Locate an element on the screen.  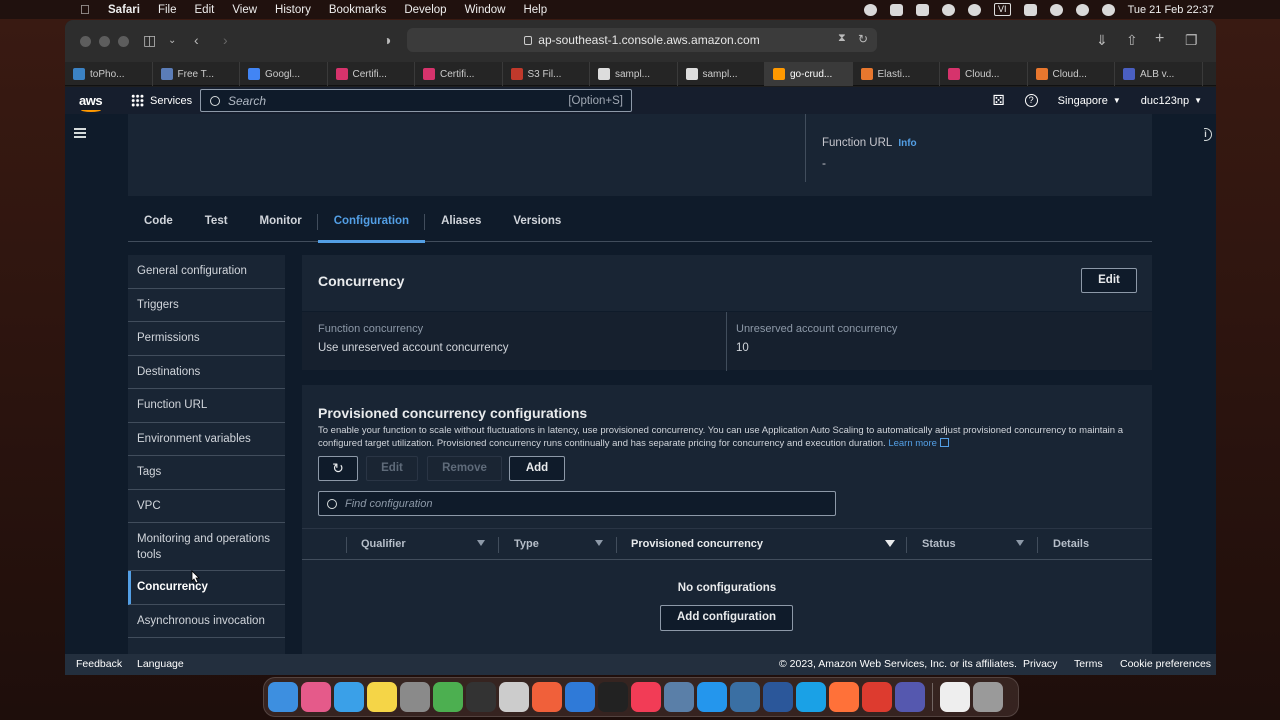
address-bar: ap-southeast-1.console.aws.amazon.com is located at coordinates (642, 40).